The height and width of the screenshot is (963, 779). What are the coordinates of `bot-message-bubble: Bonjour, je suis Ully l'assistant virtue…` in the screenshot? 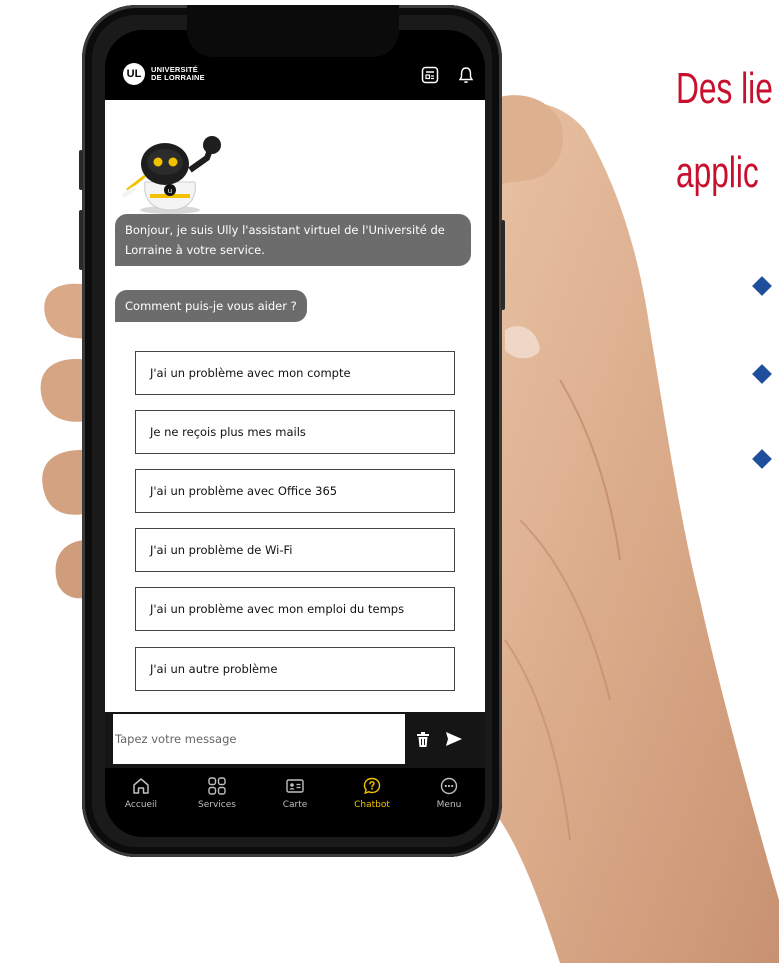 It's located at (293, 240).